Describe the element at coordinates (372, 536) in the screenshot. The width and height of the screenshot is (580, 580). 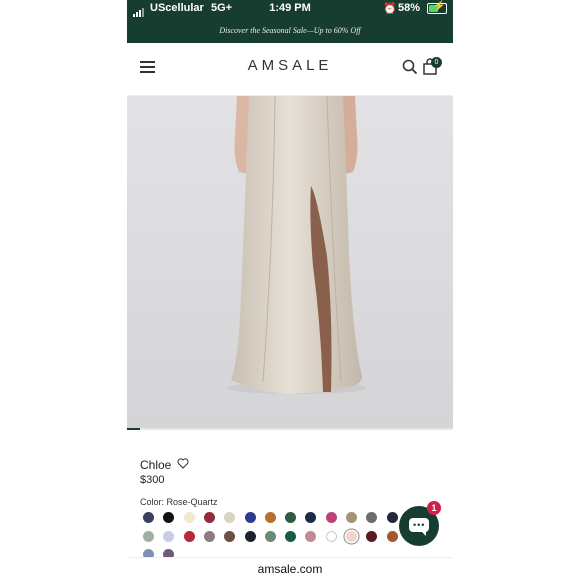
I see `swatch-wine` at that location.